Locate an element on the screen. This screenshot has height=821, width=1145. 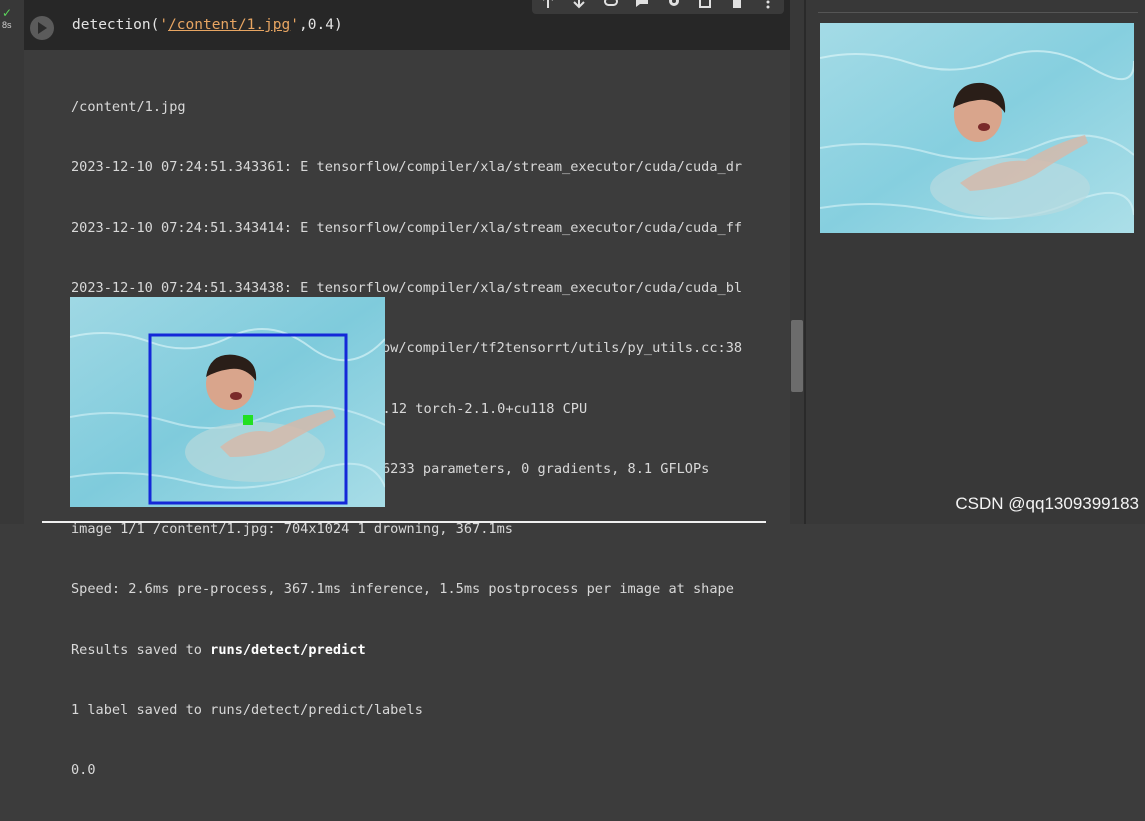
more-icon is located at coordinates (768, 4).